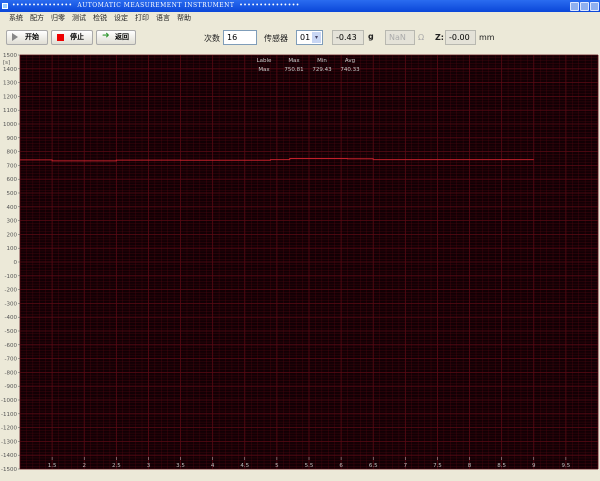 The height and width of the screenshot is (481, 600). Describe the element at coordinates (12, 235) in the screenshot. I see `y-tick-label: 200` at that location.